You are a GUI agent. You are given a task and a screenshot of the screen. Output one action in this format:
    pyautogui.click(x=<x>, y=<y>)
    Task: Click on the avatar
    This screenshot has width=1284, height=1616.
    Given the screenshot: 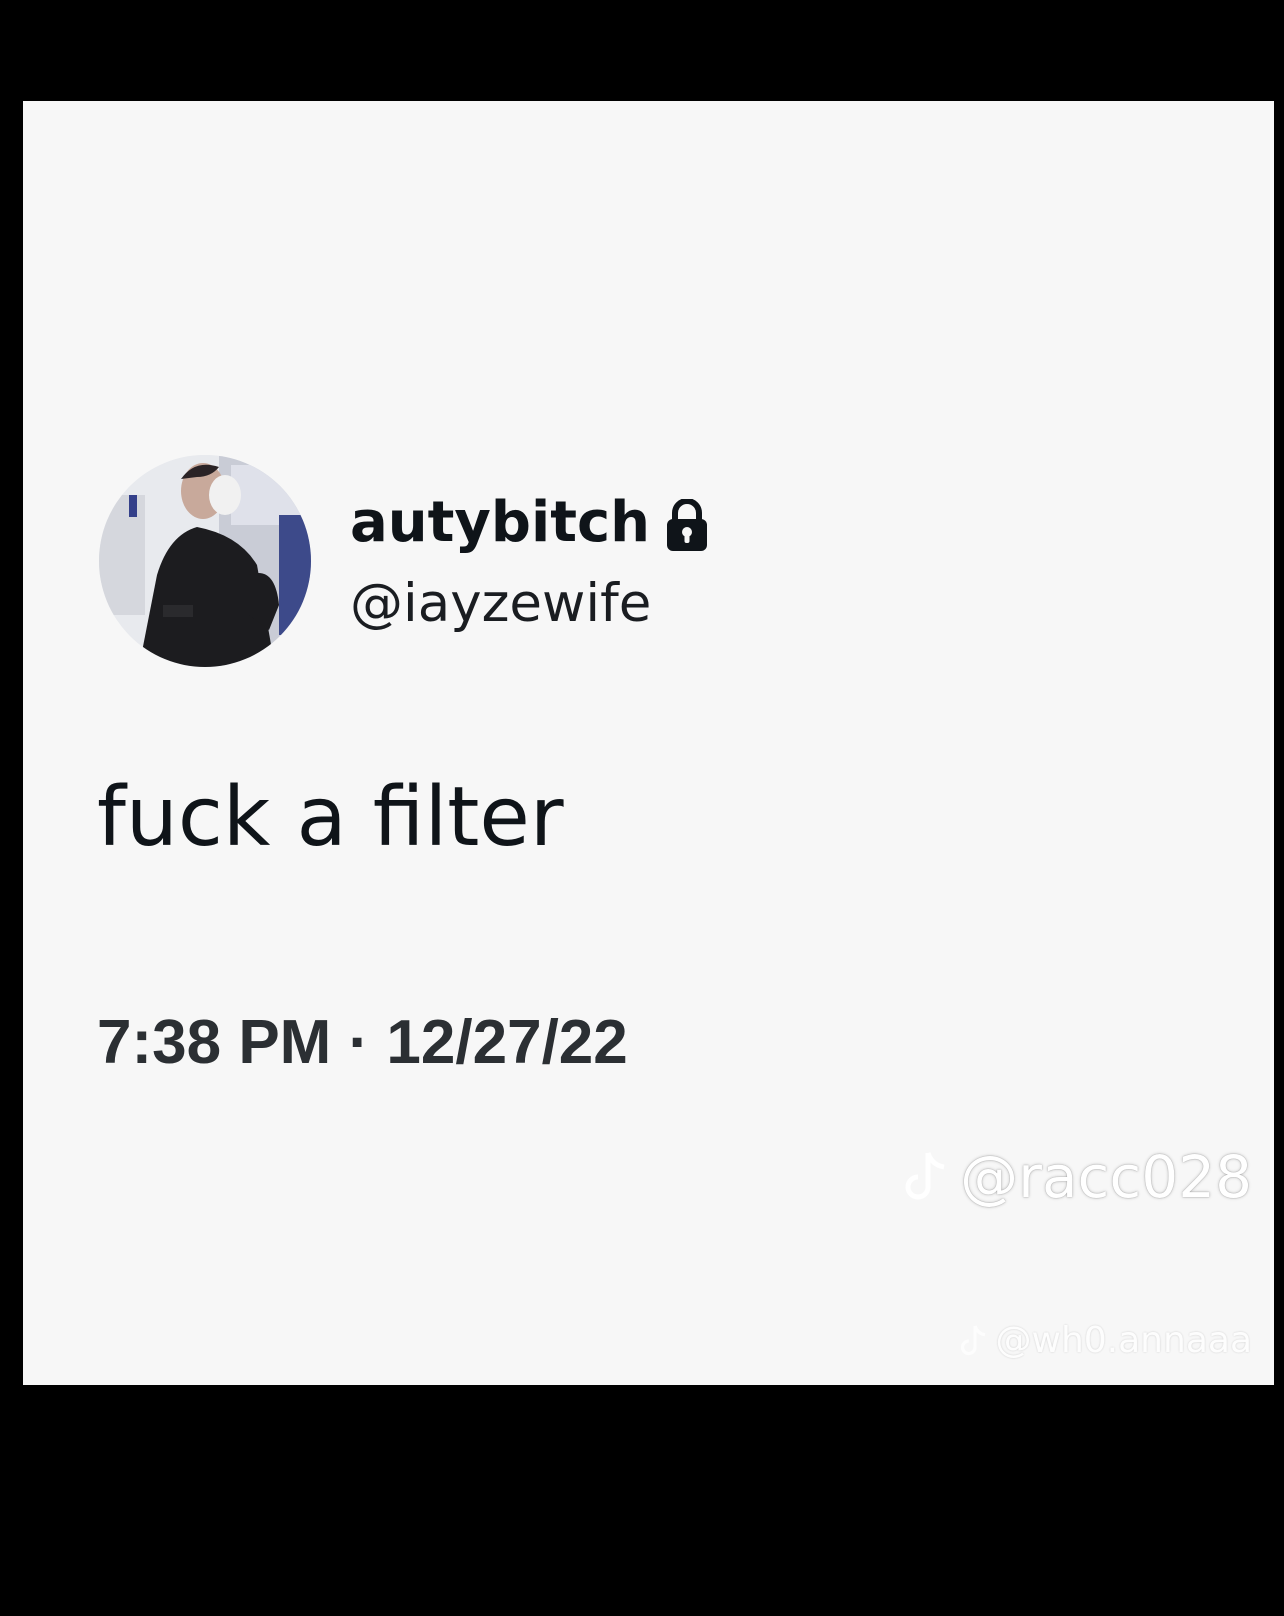 What is the action you would take?
    pyautogui.click(x=205, y=561)
    